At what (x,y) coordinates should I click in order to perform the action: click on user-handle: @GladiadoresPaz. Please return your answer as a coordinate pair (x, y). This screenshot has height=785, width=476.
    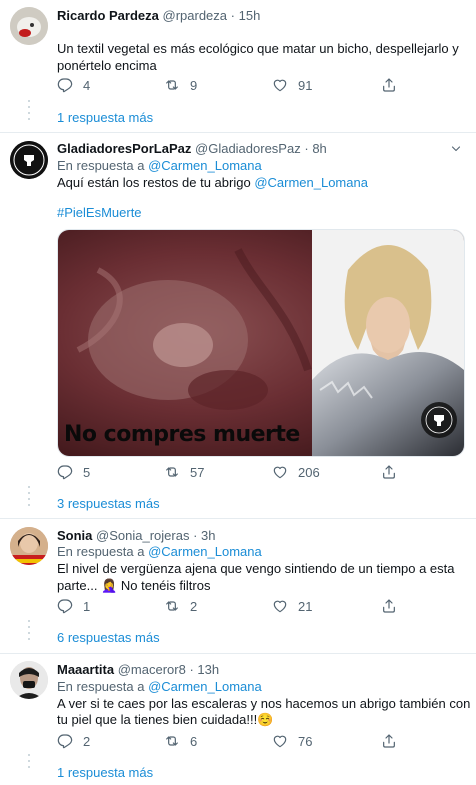
    Looking at the image, I should click on (248, 148).